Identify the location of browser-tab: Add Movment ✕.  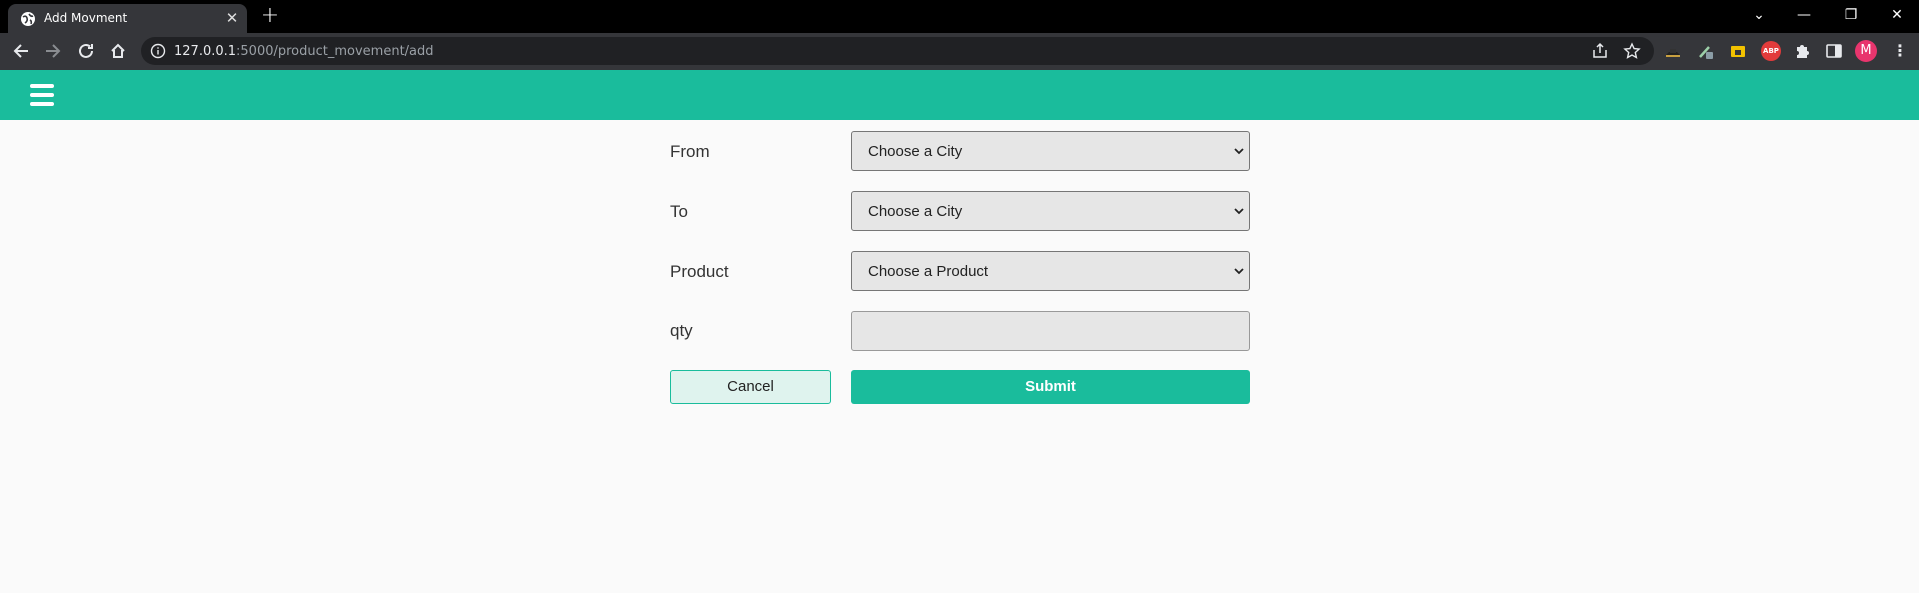
(127, 18).